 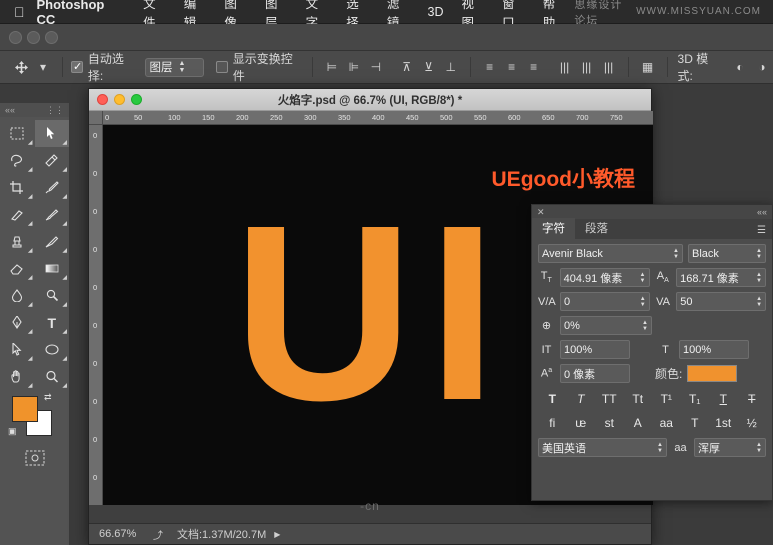 What do you see at coordinates (602, 447) in the screenshot?
I see `language-select: 美国英语 ▲ ▼` at bounding box center [602, 447].